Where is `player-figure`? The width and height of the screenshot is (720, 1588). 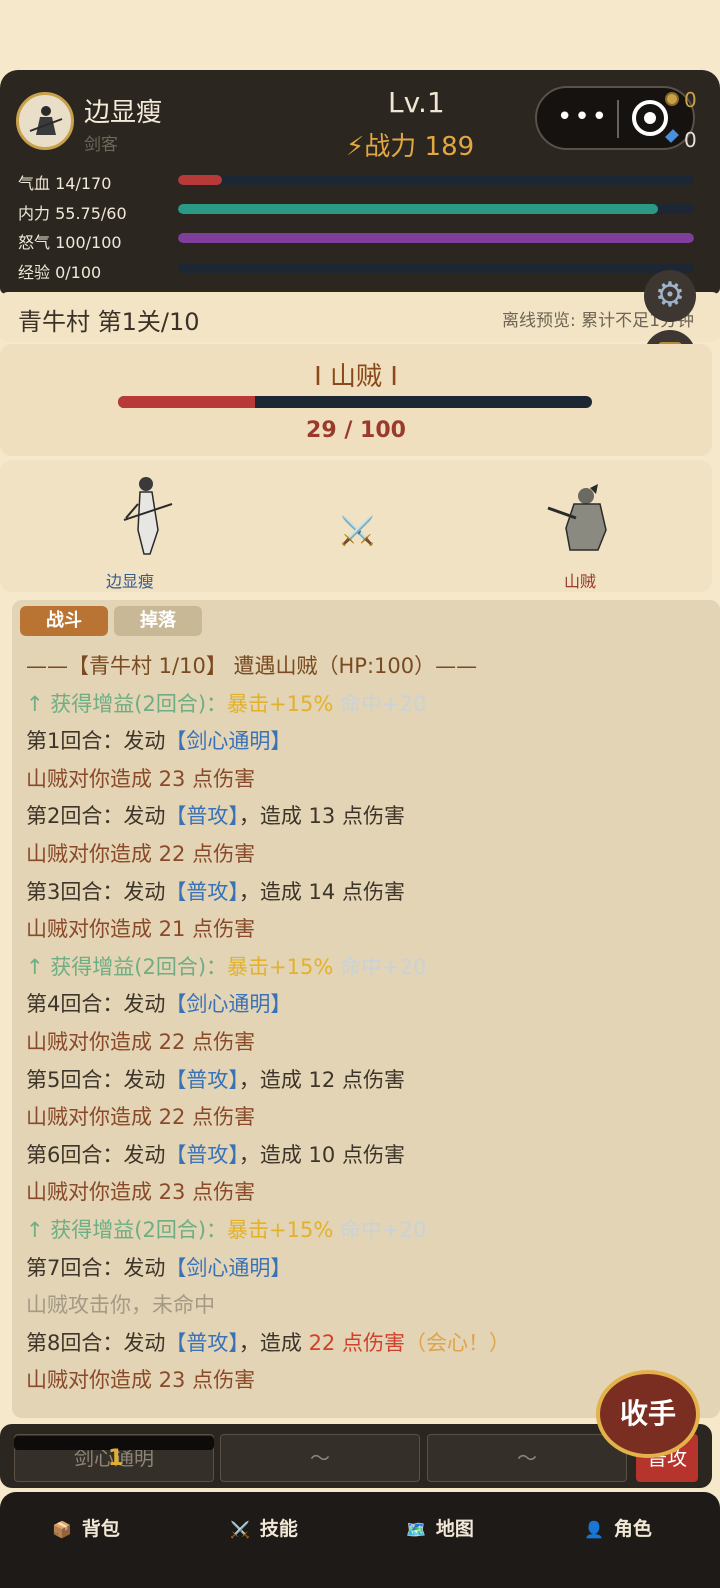 player-figure is located at coordinates (148, 516).